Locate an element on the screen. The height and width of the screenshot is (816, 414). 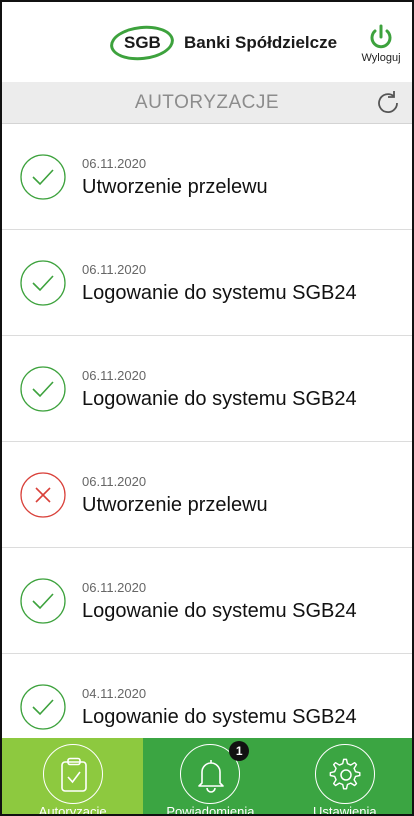
page-title: AUTORYZACJE is located at coordinates (207, 102).